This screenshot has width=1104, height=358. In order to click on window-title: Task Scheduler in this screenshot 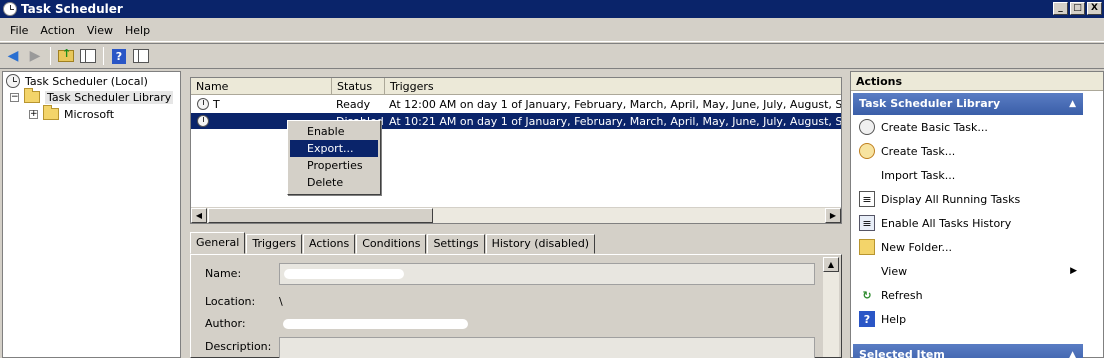, I will do `click(72, 9)`.